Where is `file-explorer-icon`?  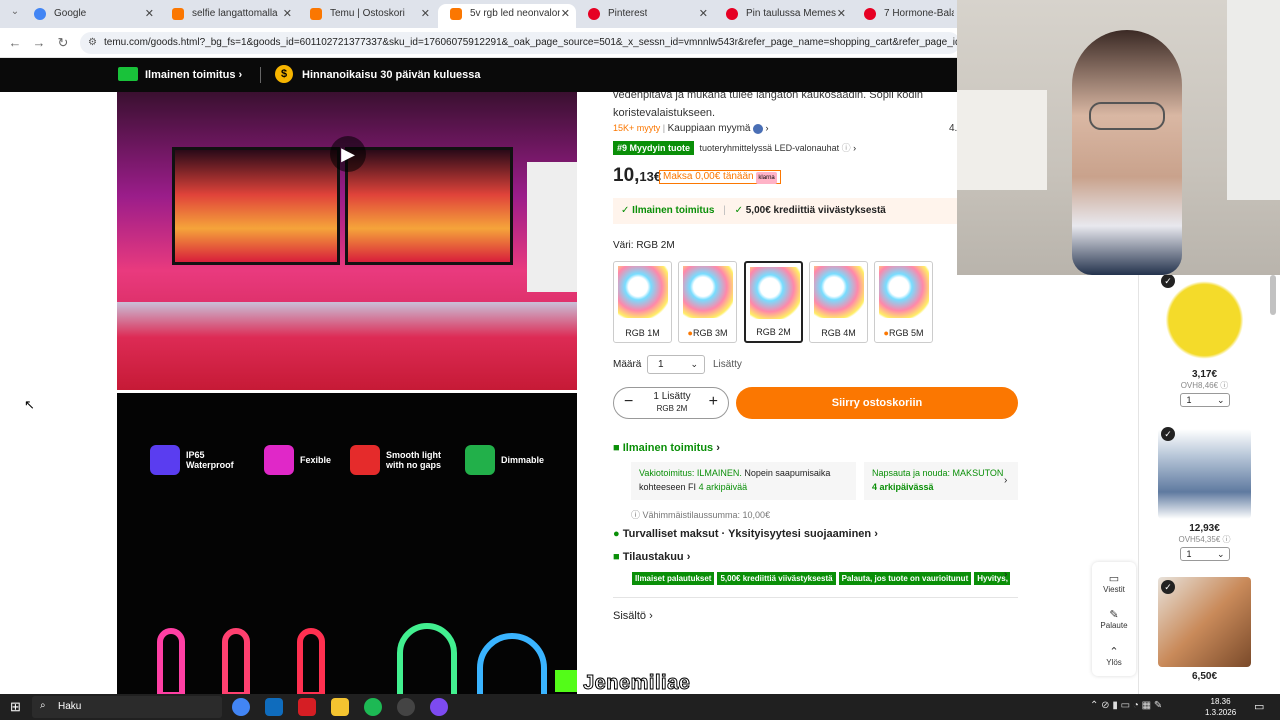 file-explorer-icon is located at coordinates (340, 707).